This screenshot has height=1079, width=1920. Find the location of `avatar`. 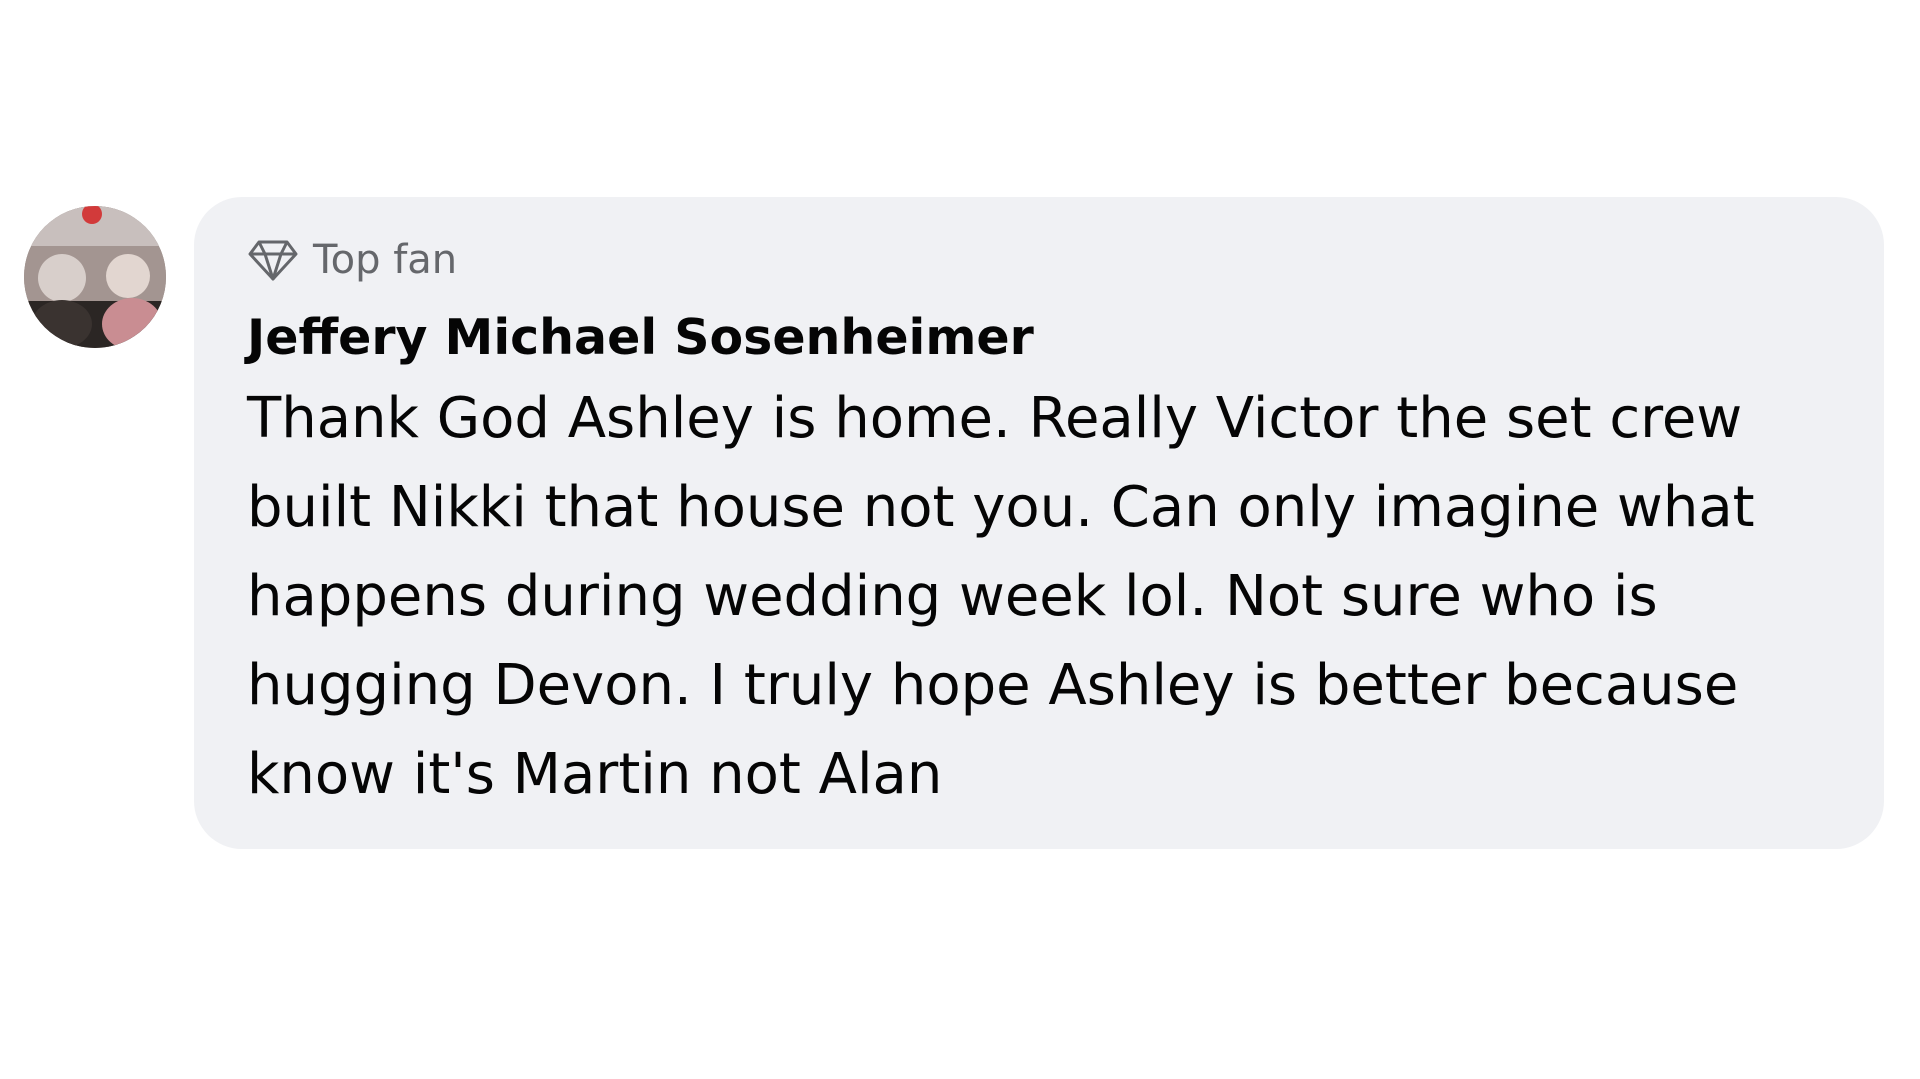

avatar is located at coordinates (95, 277).